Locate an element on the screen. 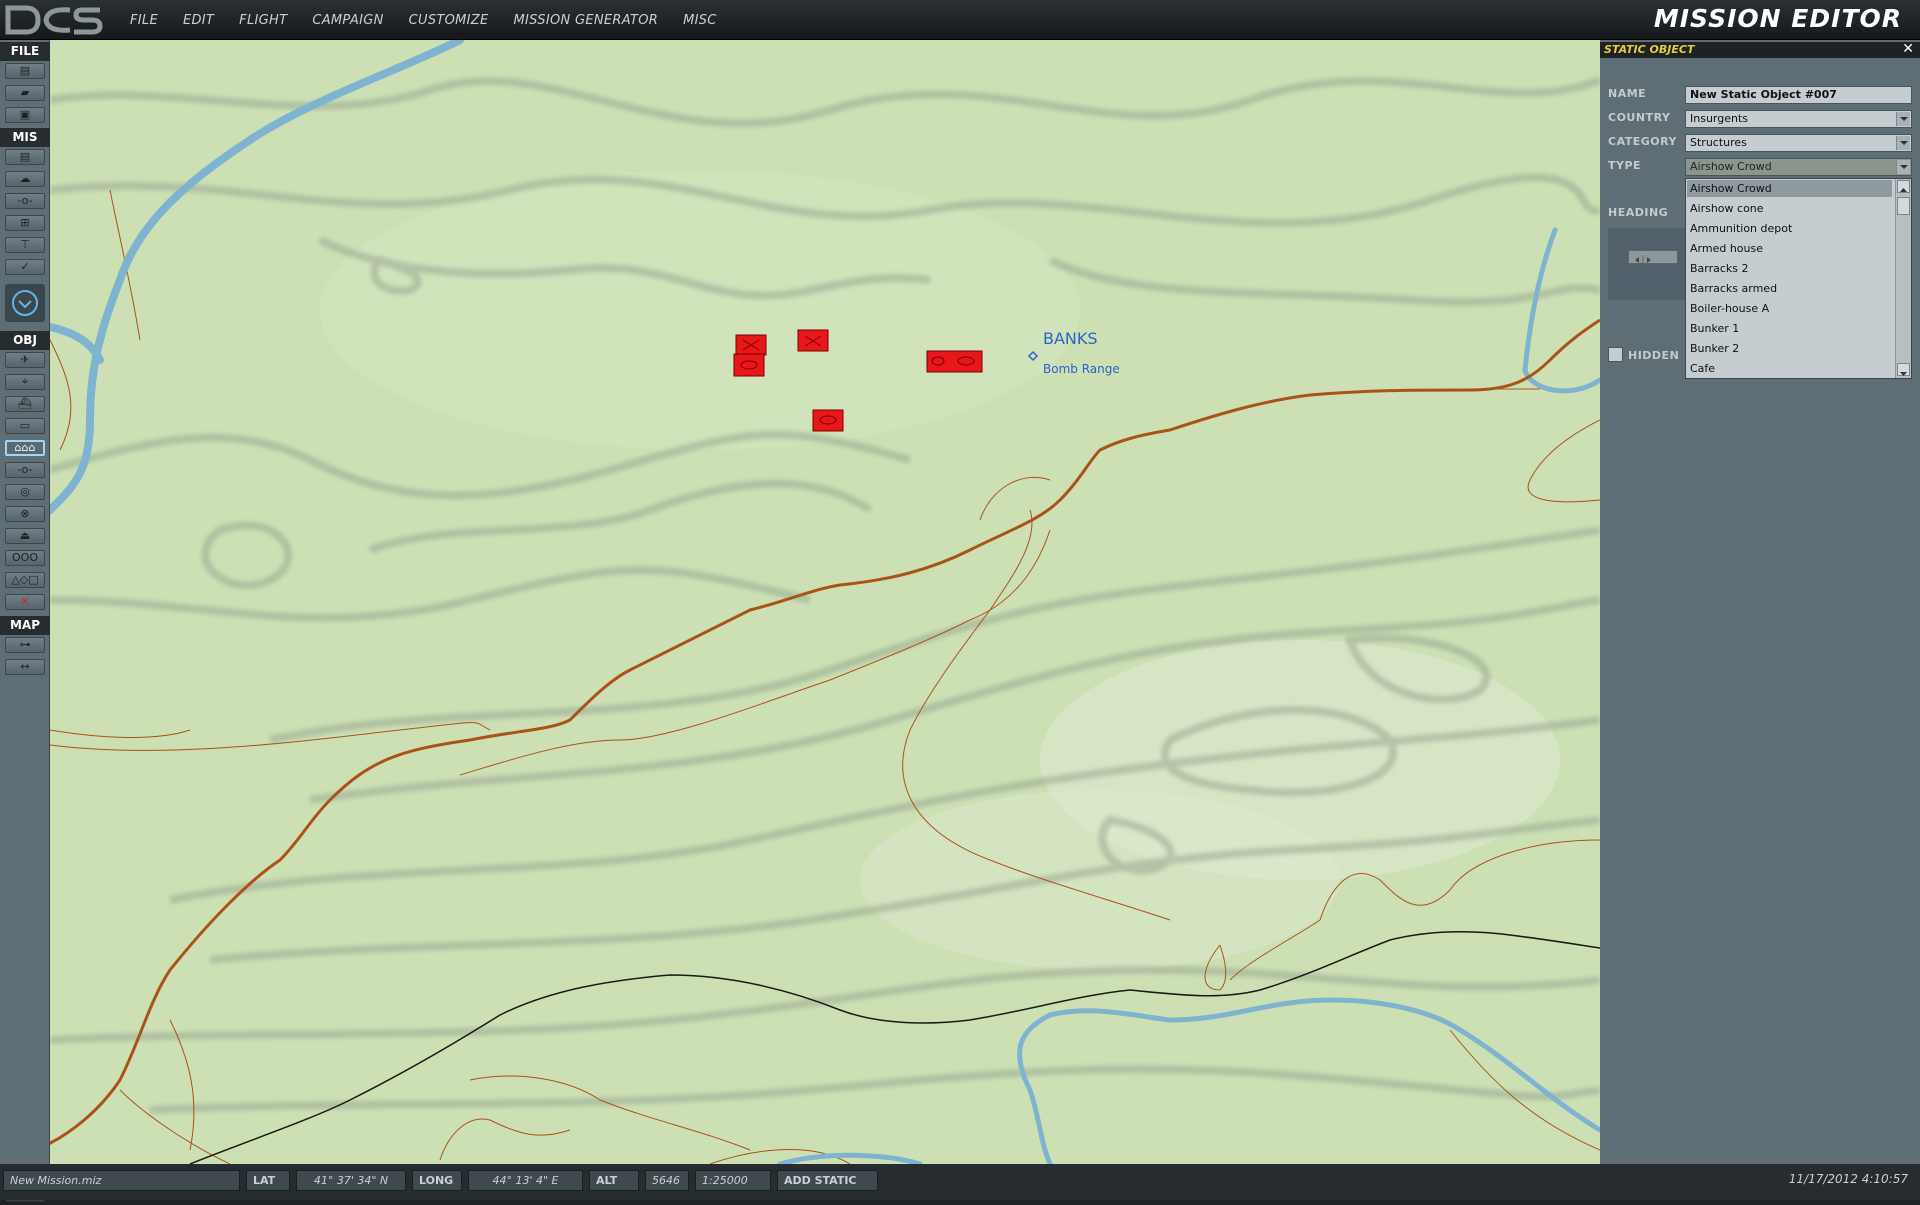 Image resolution: width=1920 pixels, height=1205 pixels. new-mission-icon: ▤ is located at coordinates (25, 71).